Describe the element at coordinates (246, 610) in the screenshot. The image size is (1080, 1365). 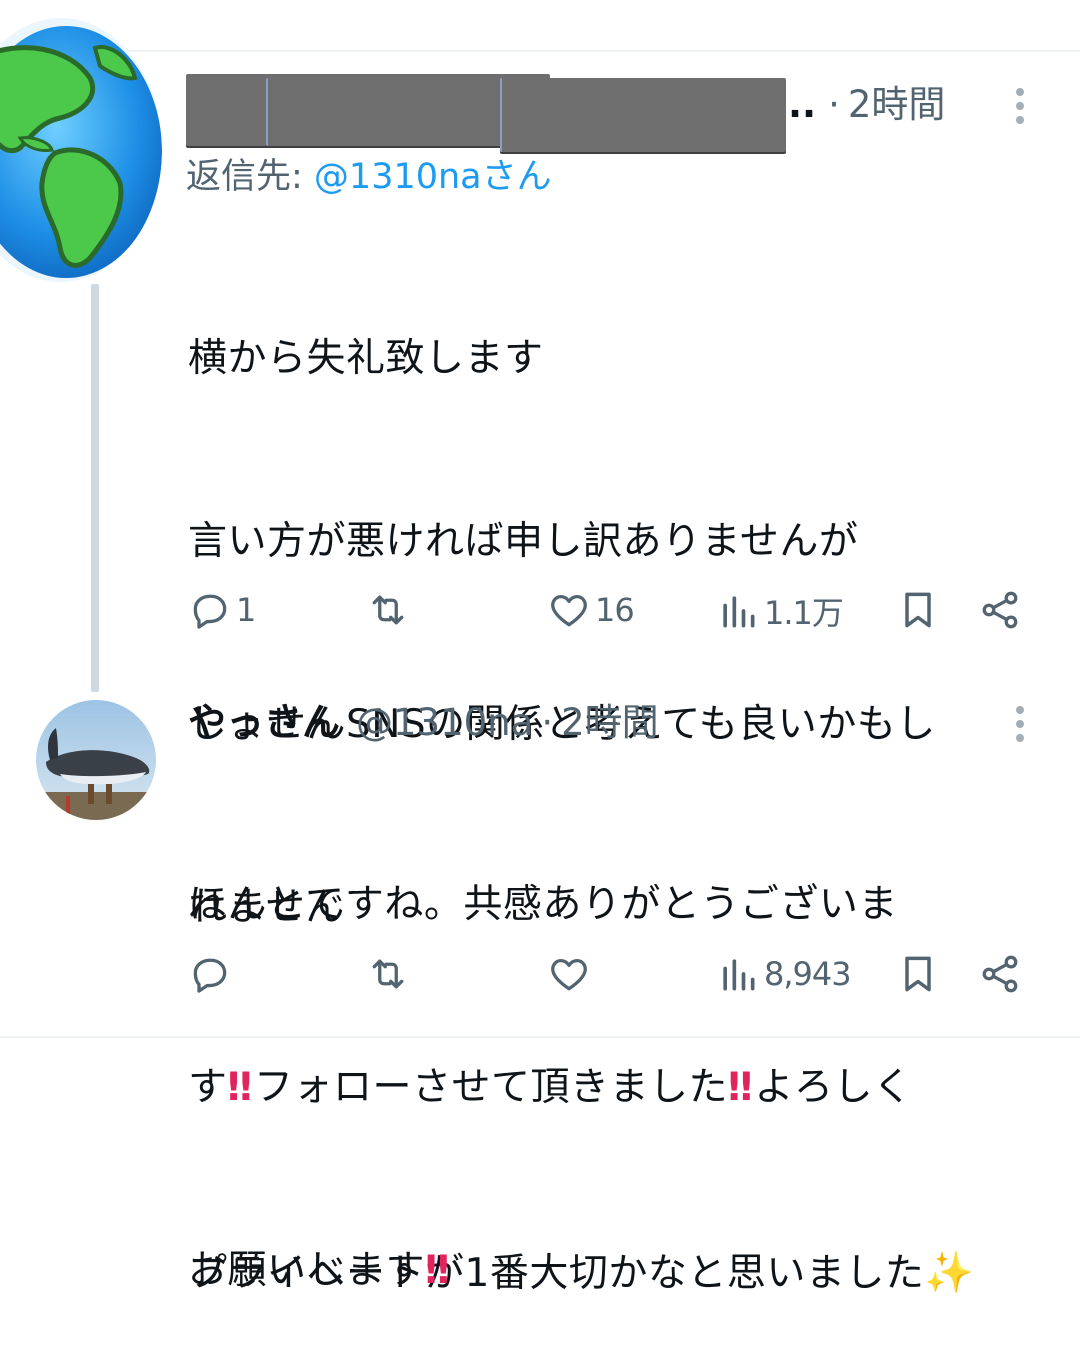
I see `reply-count: 1` at that location.